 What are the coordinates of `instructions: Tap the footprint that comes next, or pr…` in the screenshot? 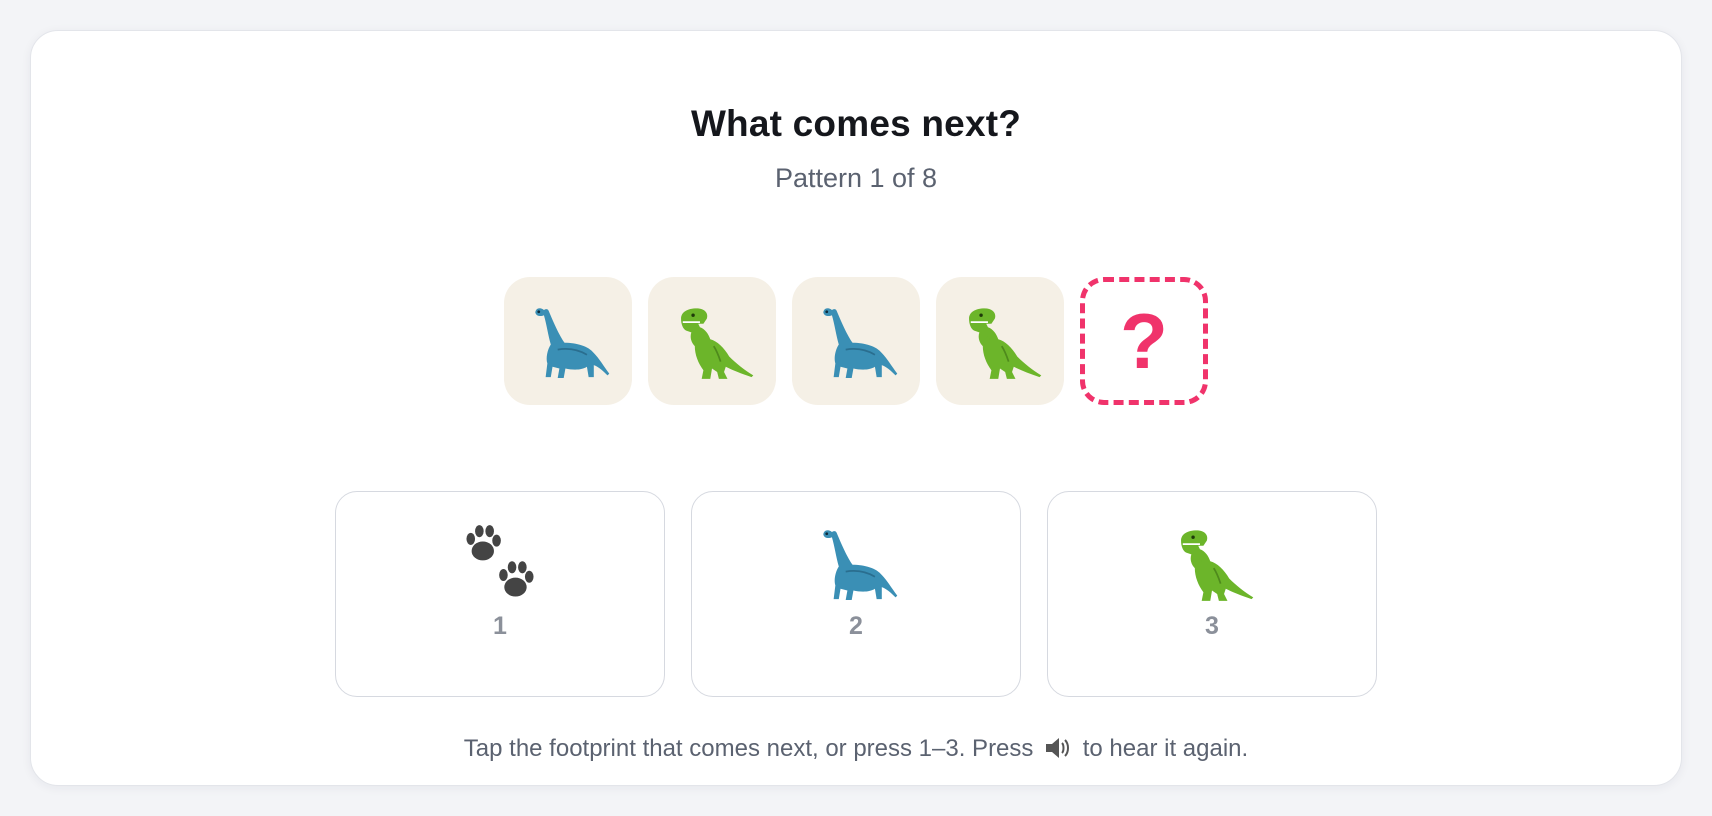 It's located at (856, 749).